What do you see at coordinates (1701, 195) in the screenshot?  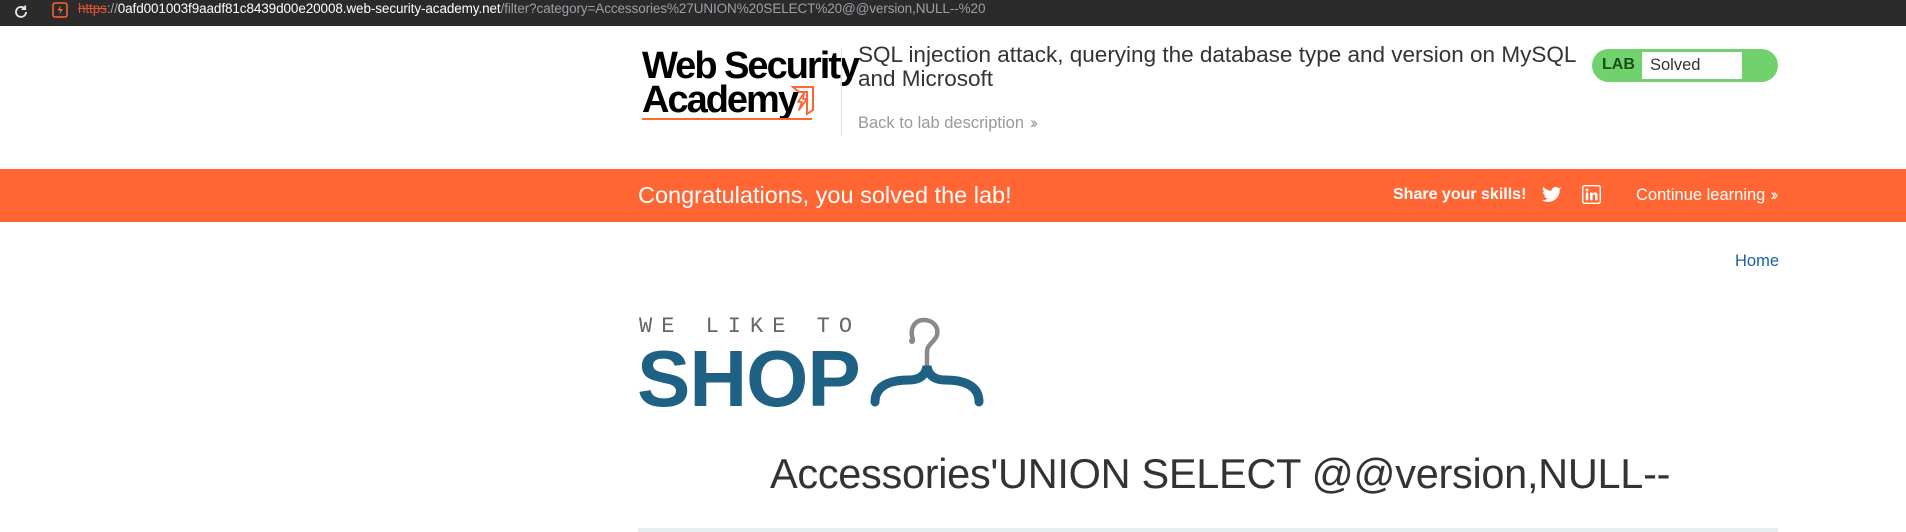 I see `continue-learning-label: Continue learning` at bounding box center [1701, 195].